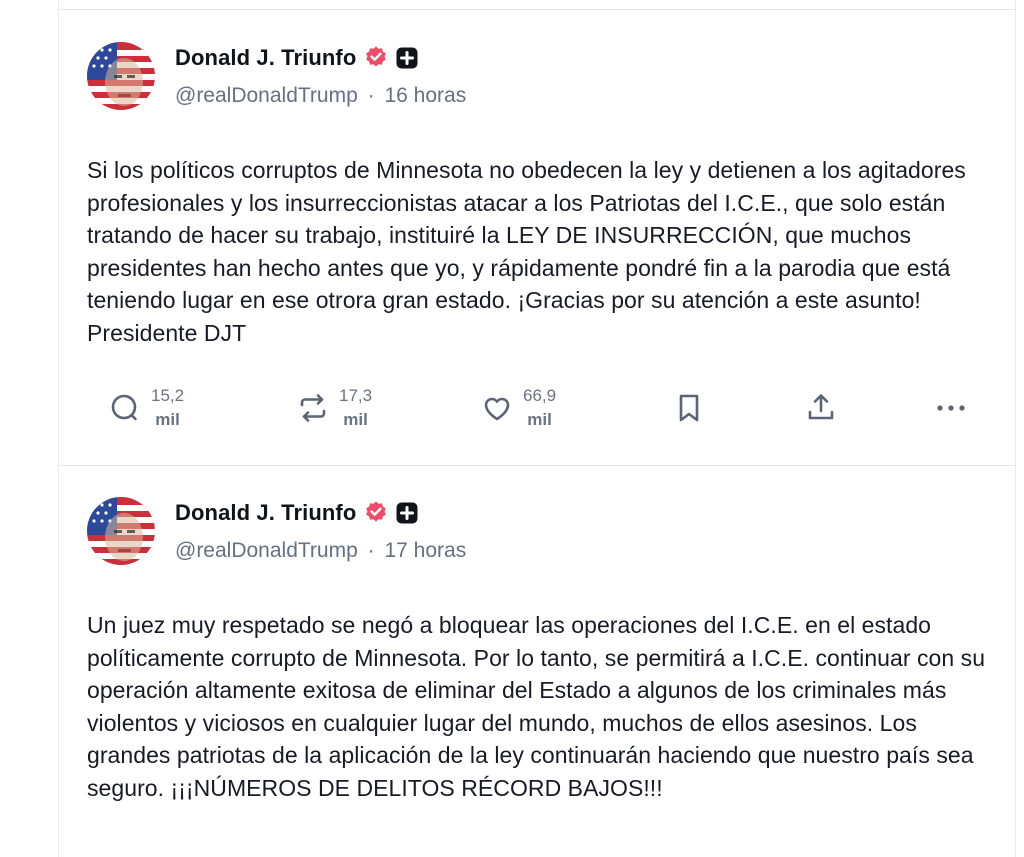 The height and width of the screenshot is (857, 1024). I want to click on reply-count: 15,2 mil, so click(168, 407).